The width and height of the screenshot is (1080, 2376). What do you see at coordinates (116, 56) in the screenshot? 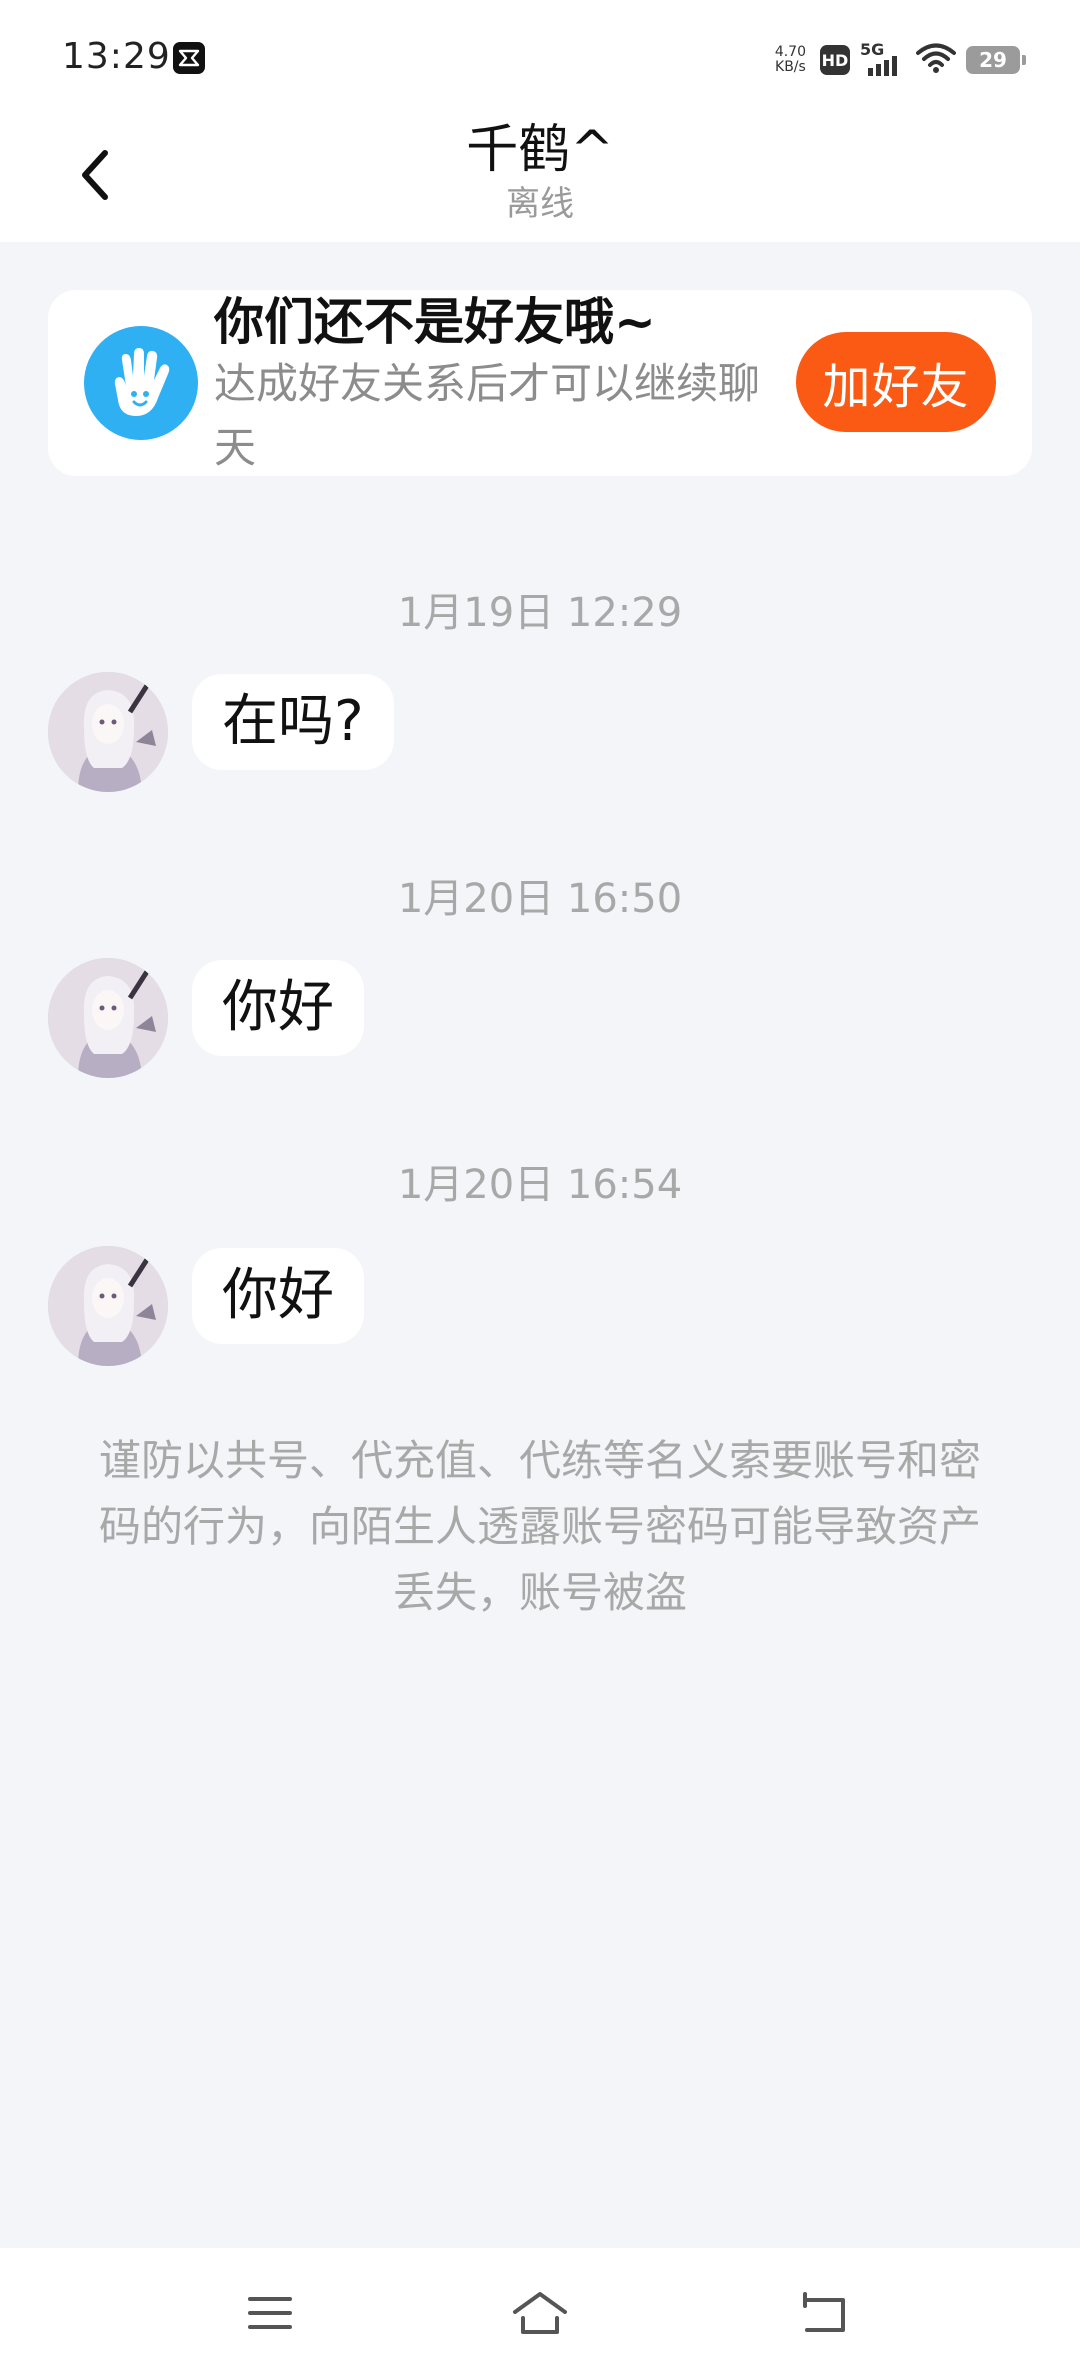
I see `status-time: 13:29` at bounding box center [116, 56].